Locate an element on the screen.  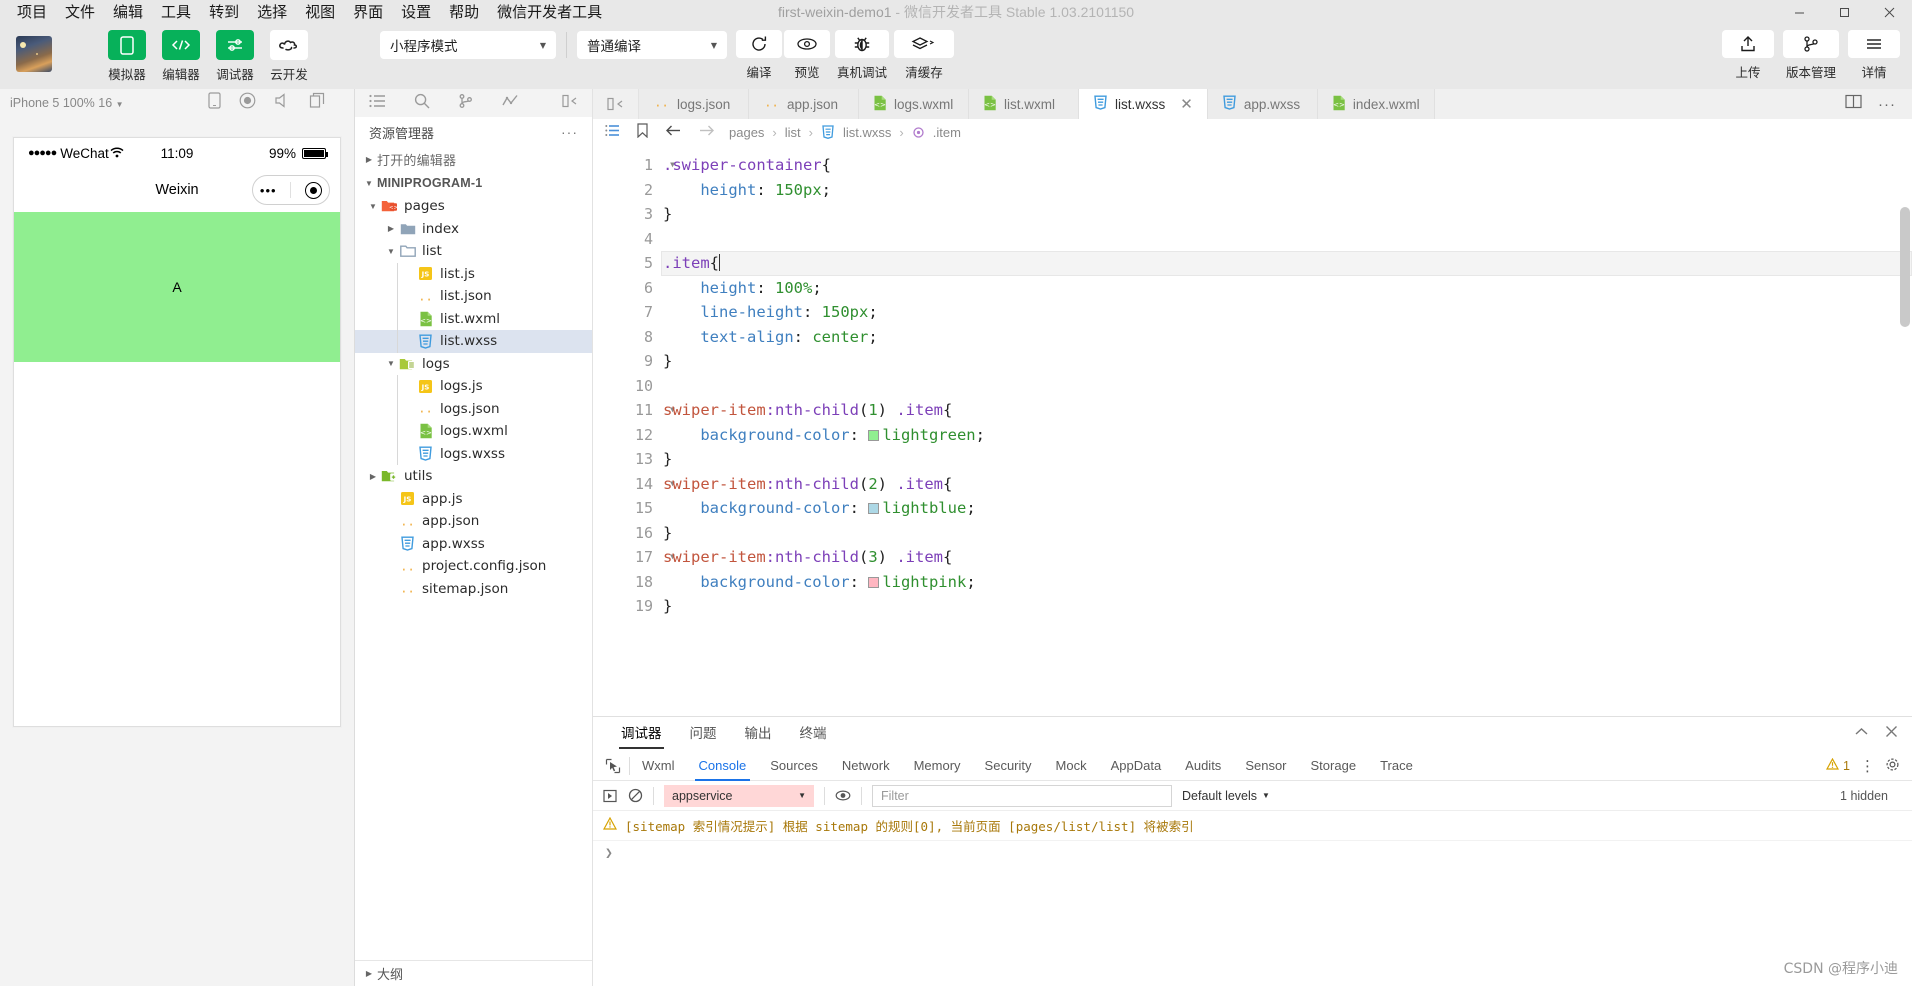
compile-select: 普通编译 ▼ is located at coordinates (652, 45).